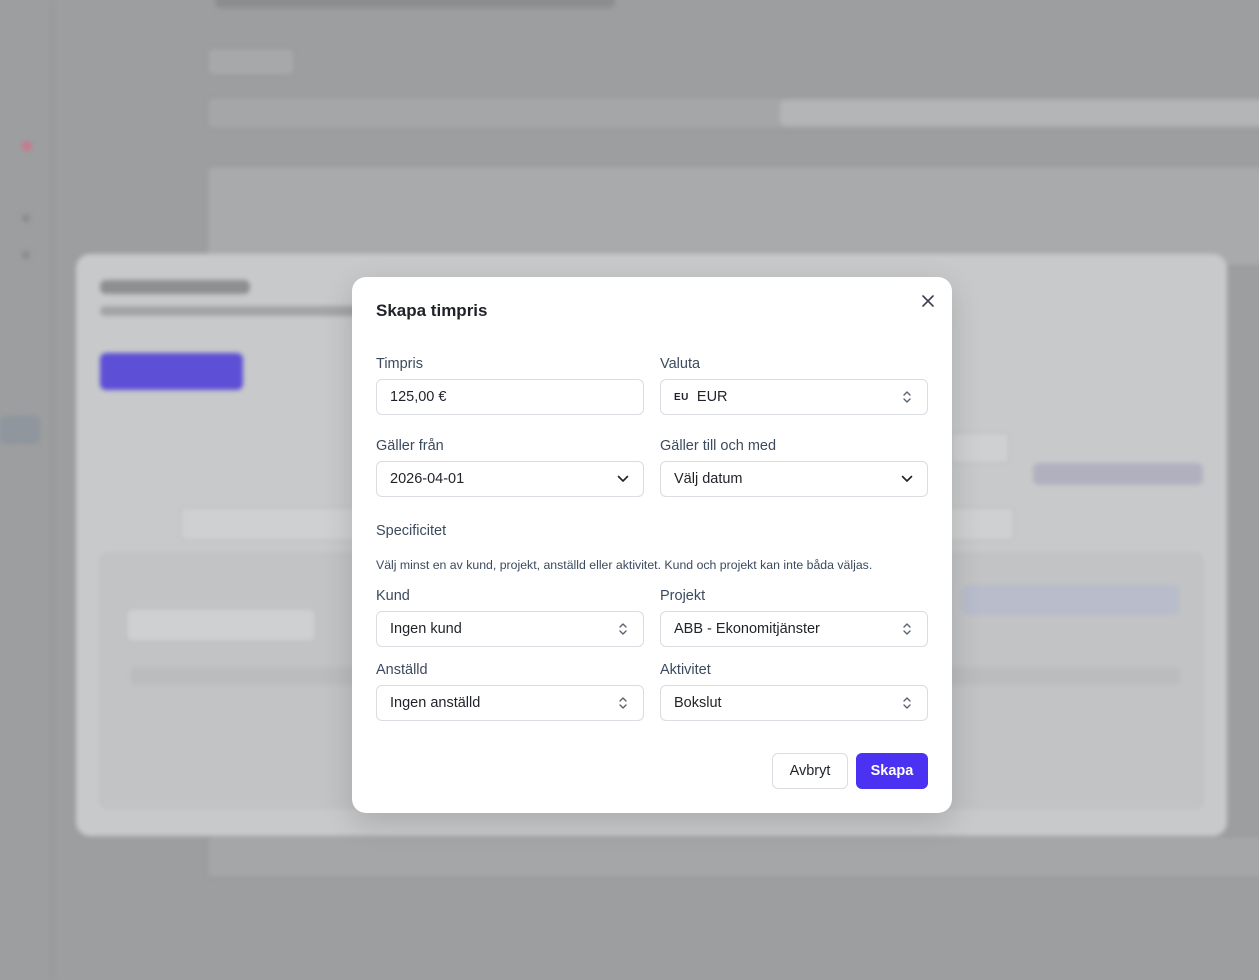 The height and width of the screenshot is (980, 1259). Describe the element at coordinates (410, 446) in the screenshot. I see `valid-from-label: Gäller från` at that location.